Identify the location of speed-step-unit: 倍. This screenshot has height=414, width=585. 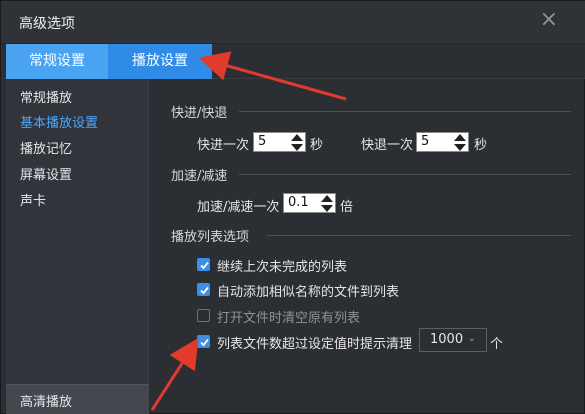
(347, 207).